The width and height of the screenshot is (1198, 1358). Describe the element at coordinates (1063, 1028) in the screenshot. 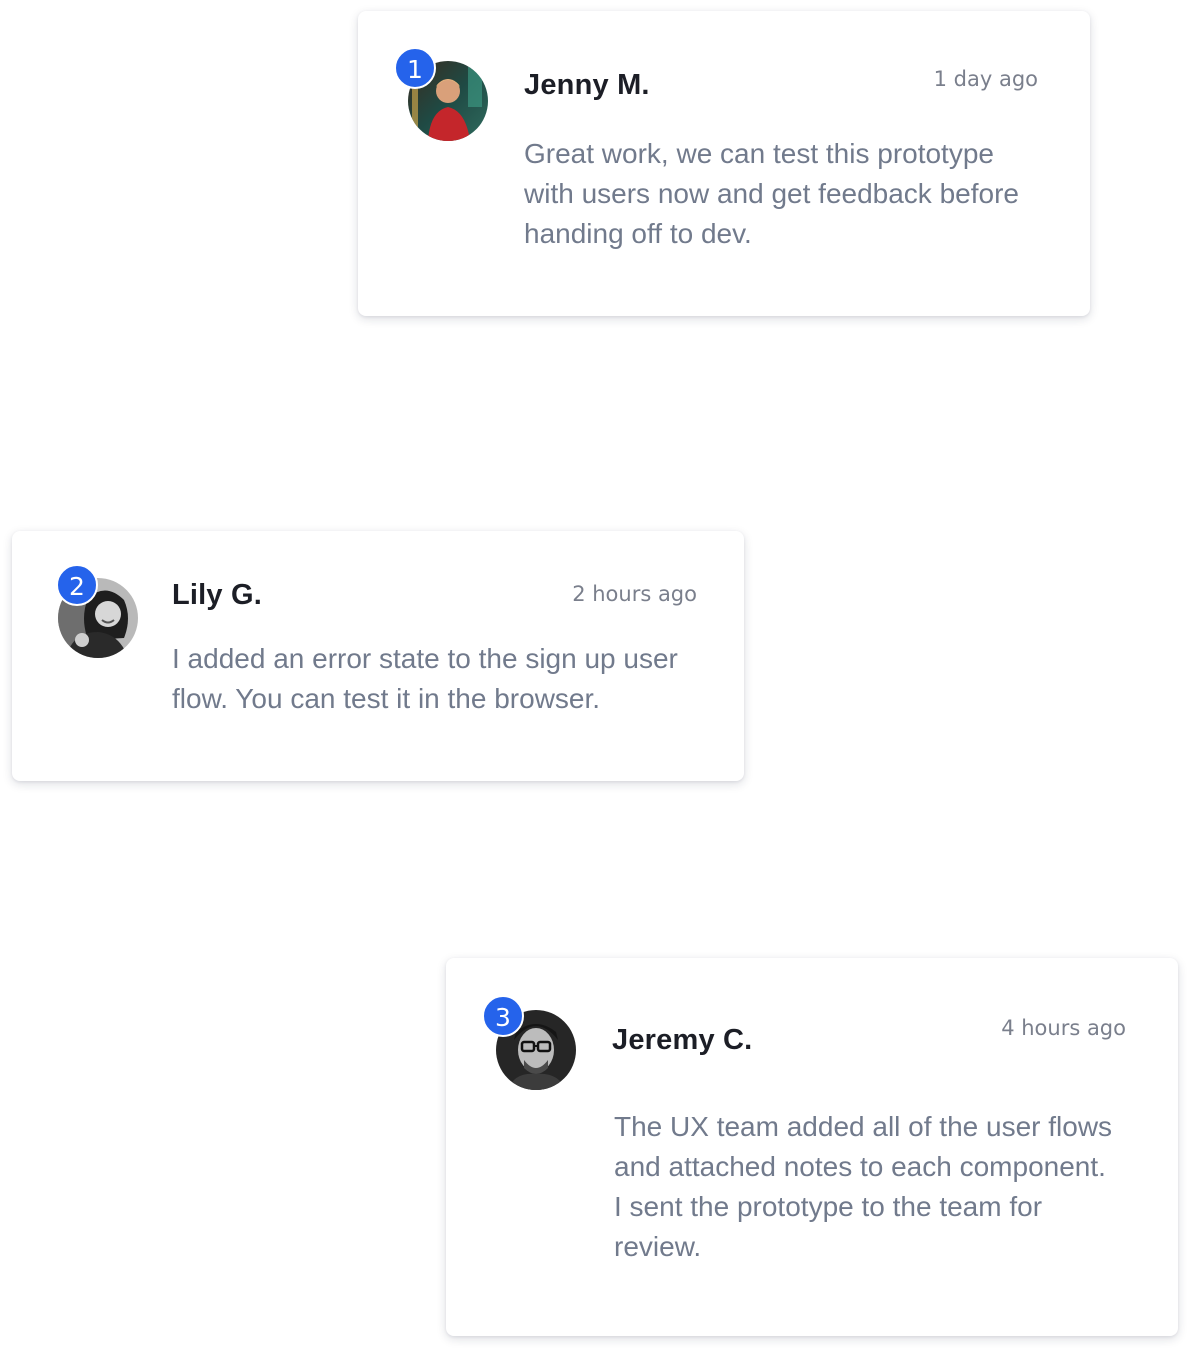

I see `comment-timestamp: 4 hours ago` at that location.